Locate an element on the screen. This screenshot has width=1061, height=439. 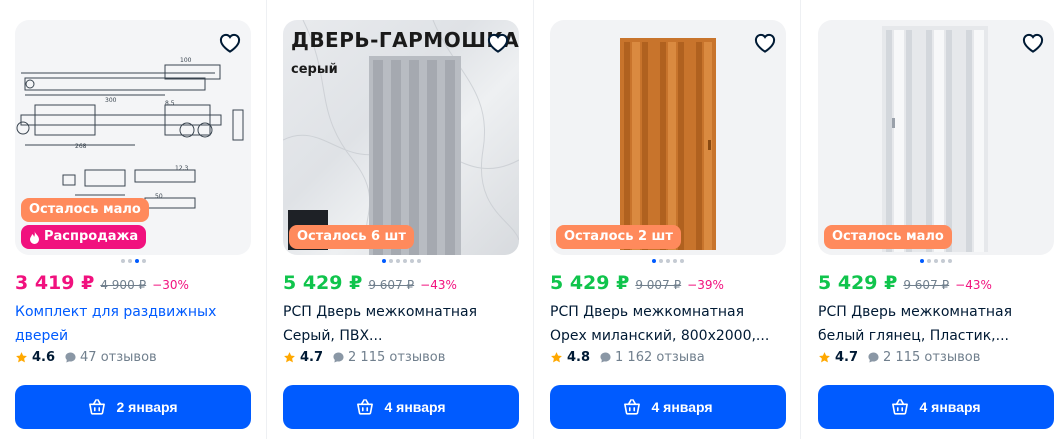
reviews-count: 1 162 отзыва is located at coordinates (660, 357).